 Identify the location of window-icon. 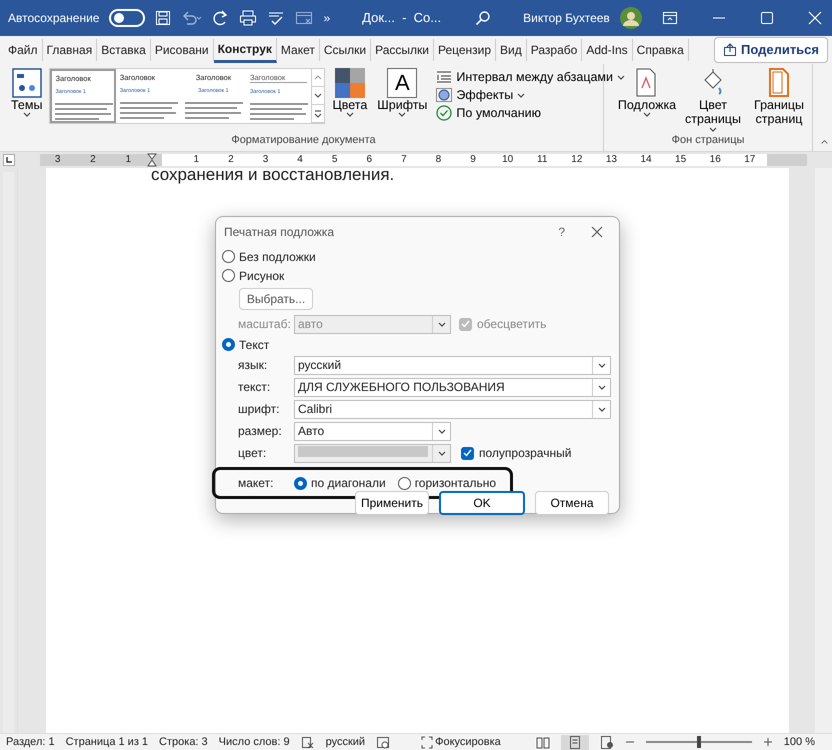
(304, 18).